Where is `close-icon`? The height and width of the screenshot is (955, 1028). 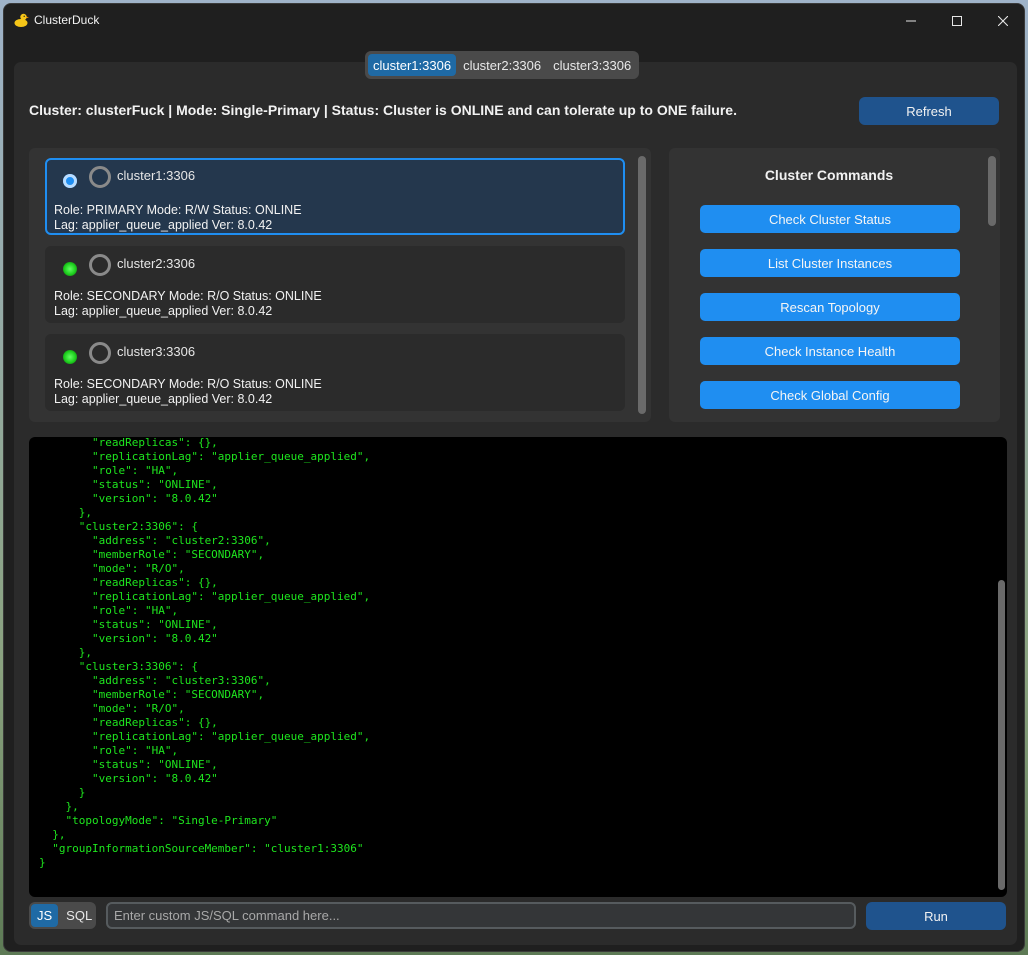 close-icon is located at coordinates (1003, 20).